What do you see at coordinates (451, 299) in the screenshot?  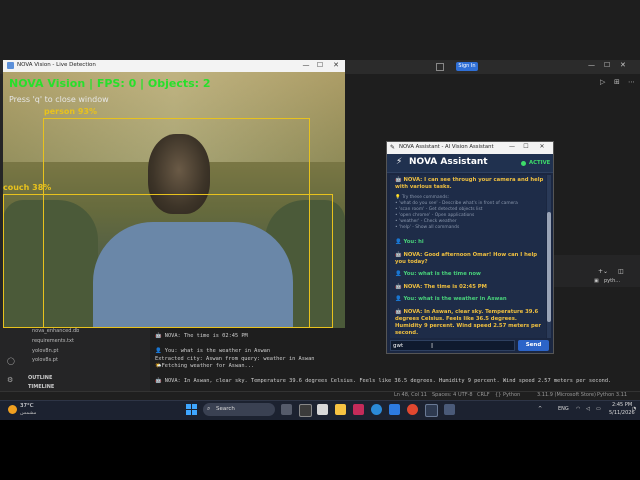 I see `chat-message-user: 👤 You: what is the weather in Aswan` at bounding box center [451, 299].